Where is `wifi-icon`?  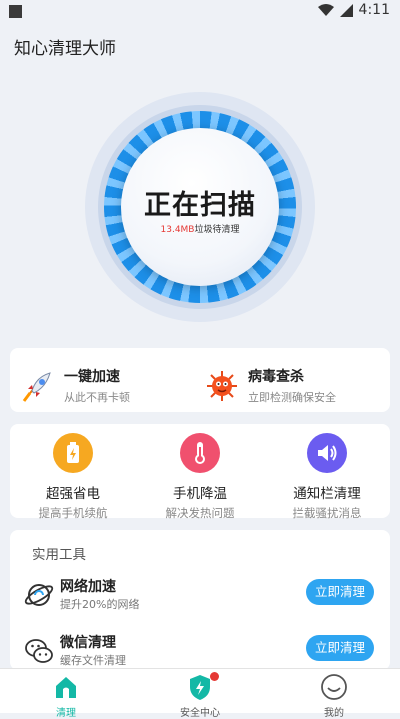 wifi-icon is located at coordinates (325, 9).